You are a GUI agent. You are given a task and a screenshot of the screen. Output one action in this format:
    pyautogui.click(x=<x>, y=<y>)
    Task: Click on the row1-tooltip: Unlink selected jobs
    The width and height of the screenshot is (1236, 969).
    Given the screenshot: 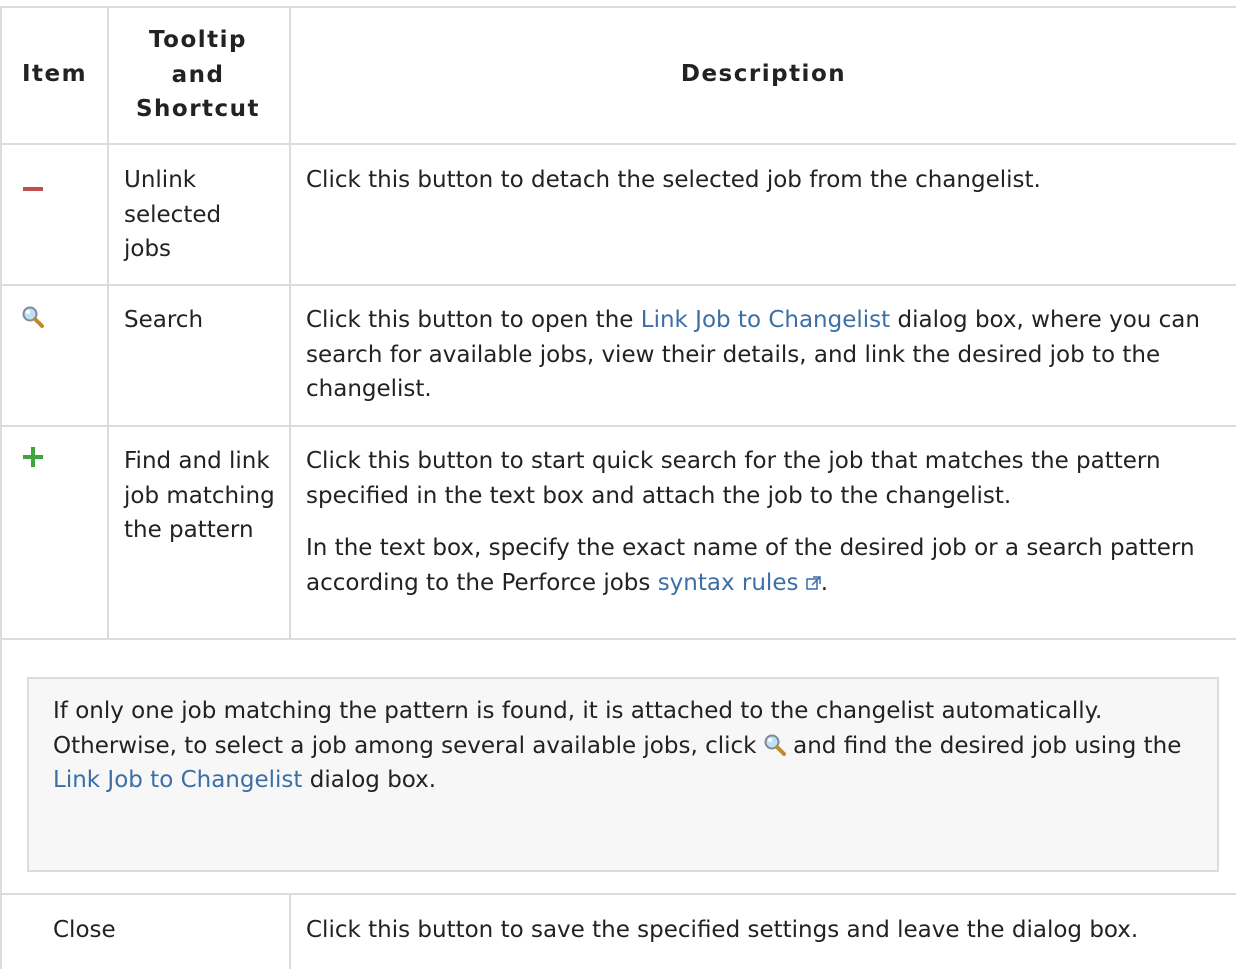 What is the action you would take?
    pyautogui.click(x=173, y=214)
    